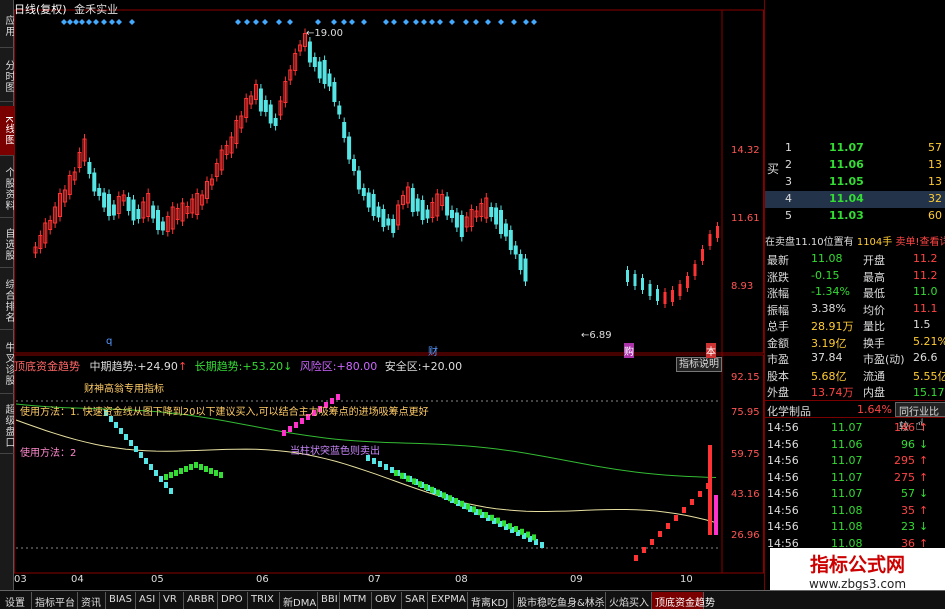 This screenshot has width=945, height=609. Describe the element at coordinates (745, 377) in the screenshot. I see `indicator-scale-1: 92.15` at that location.